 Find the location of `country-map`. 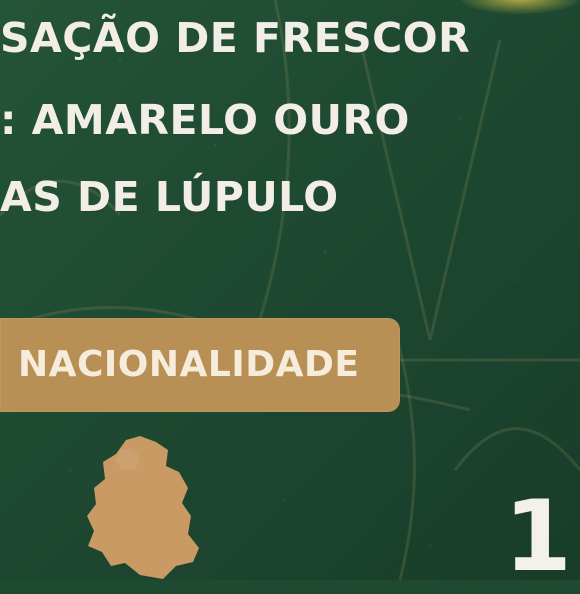

country-map is located at coordinates (148, 505).